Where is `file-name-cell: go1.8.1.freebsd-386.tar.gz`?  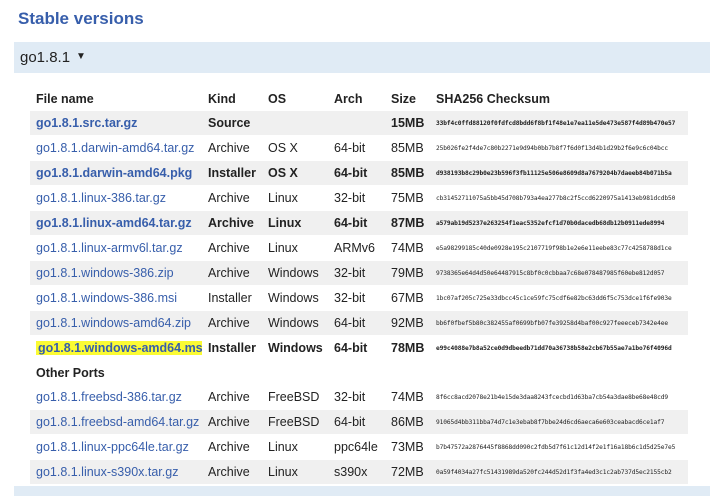 file-name-cell: go1.8.1.freebsd-386.tar.gz is located at coordinates (116, 397).